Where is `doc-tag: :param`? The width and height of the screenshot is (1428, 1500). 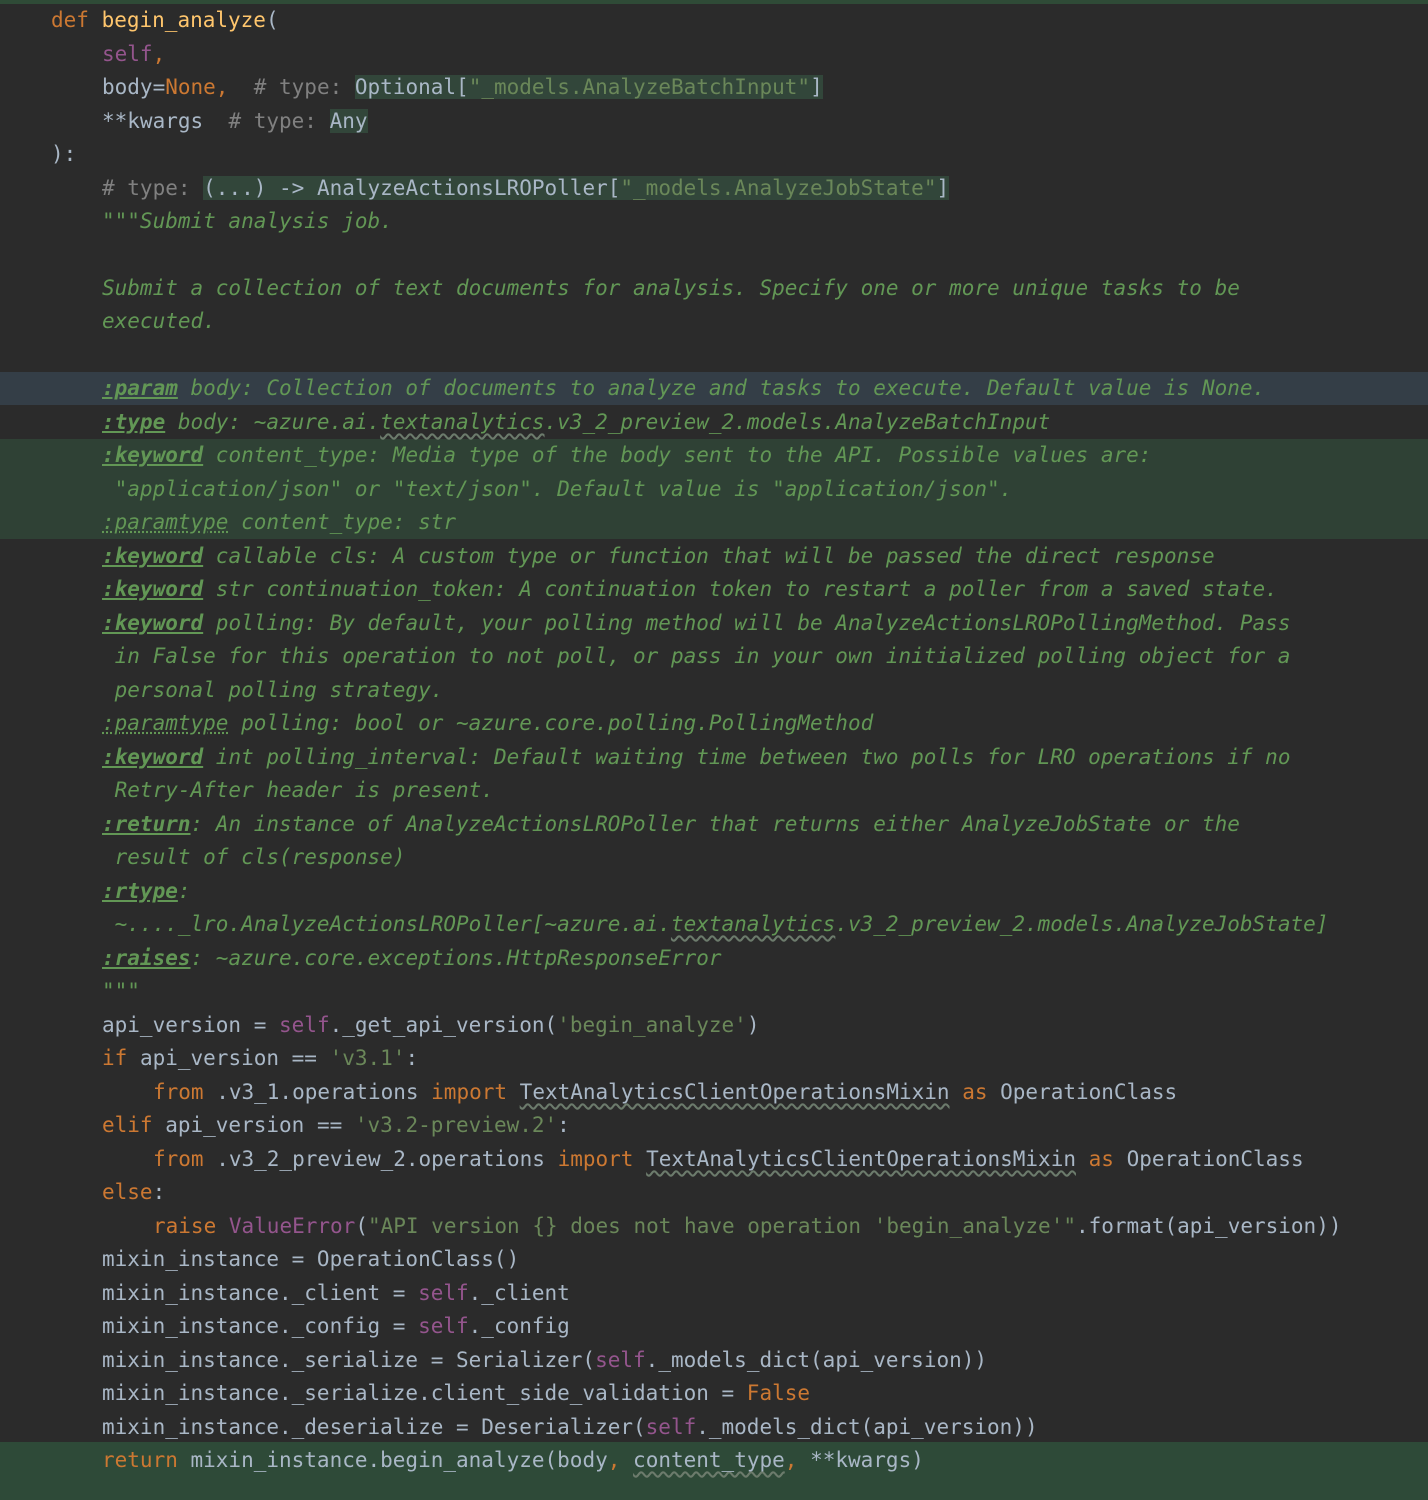 doc-tag: :param is located at coordinates (140, 388).